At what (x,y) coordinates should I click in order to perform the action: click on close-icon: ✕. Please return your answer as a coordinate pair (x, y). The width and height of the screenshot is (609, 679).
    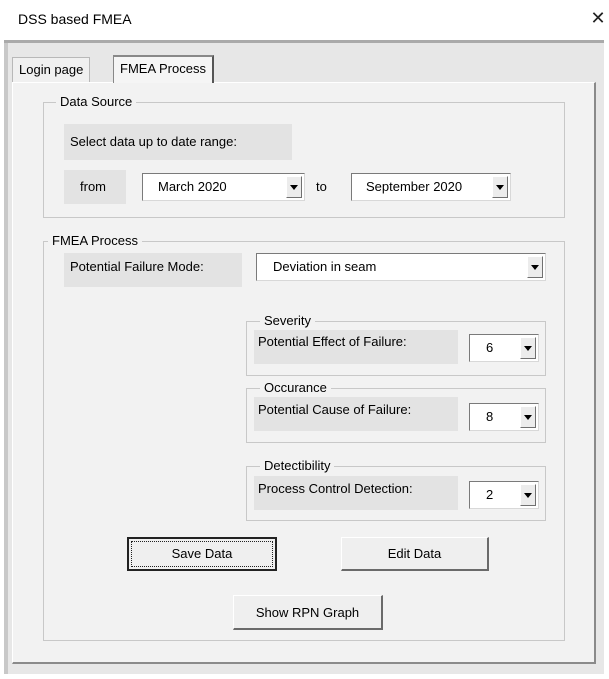
    Looking at the image, I should click on (598, 18).